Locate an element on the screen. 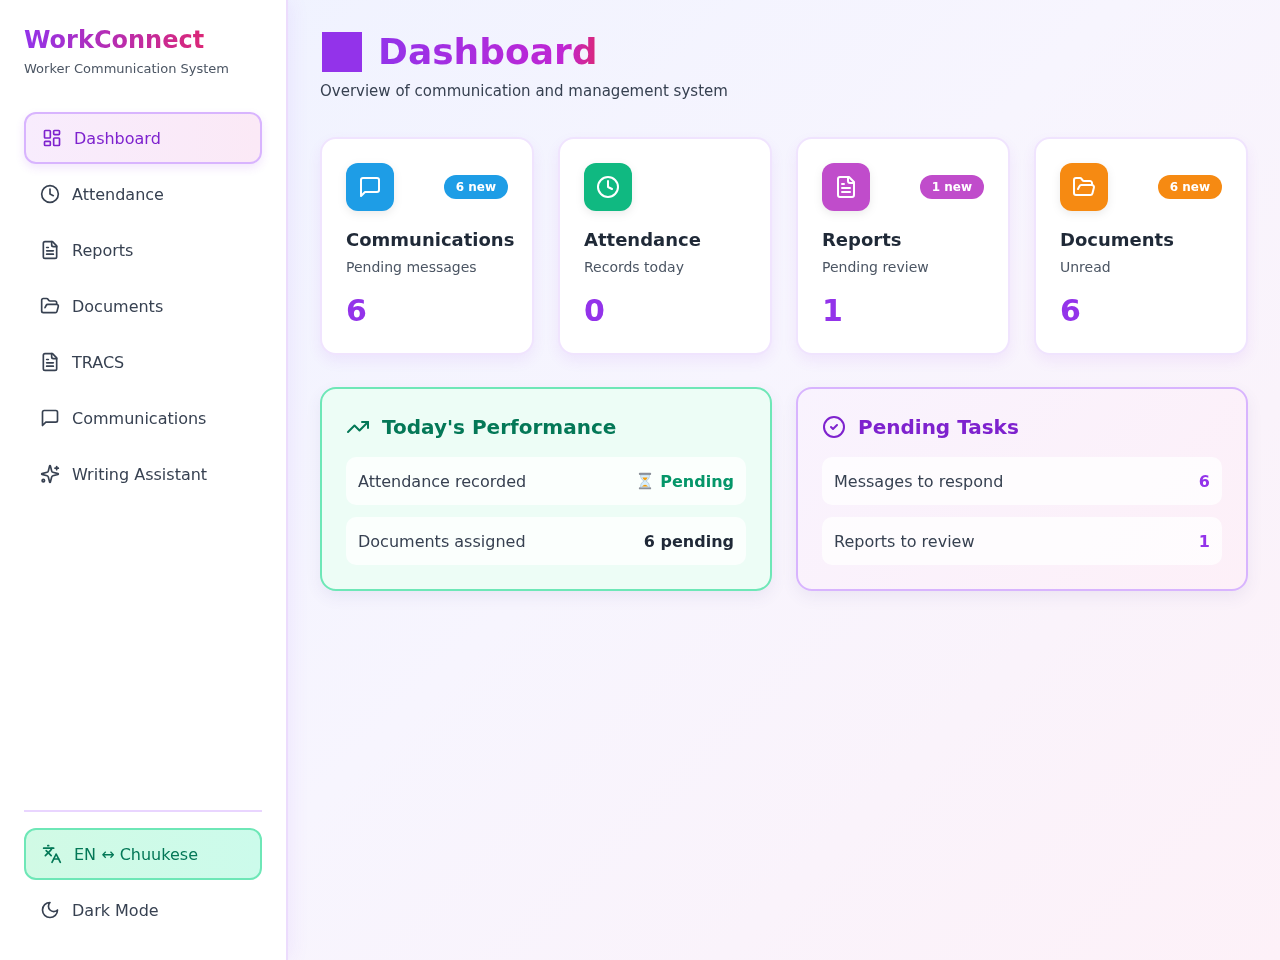 The height and width of the screenshot is (960, 1280). language-toggle: EN ↔ Chuukese is located at coordinates (143, 854).